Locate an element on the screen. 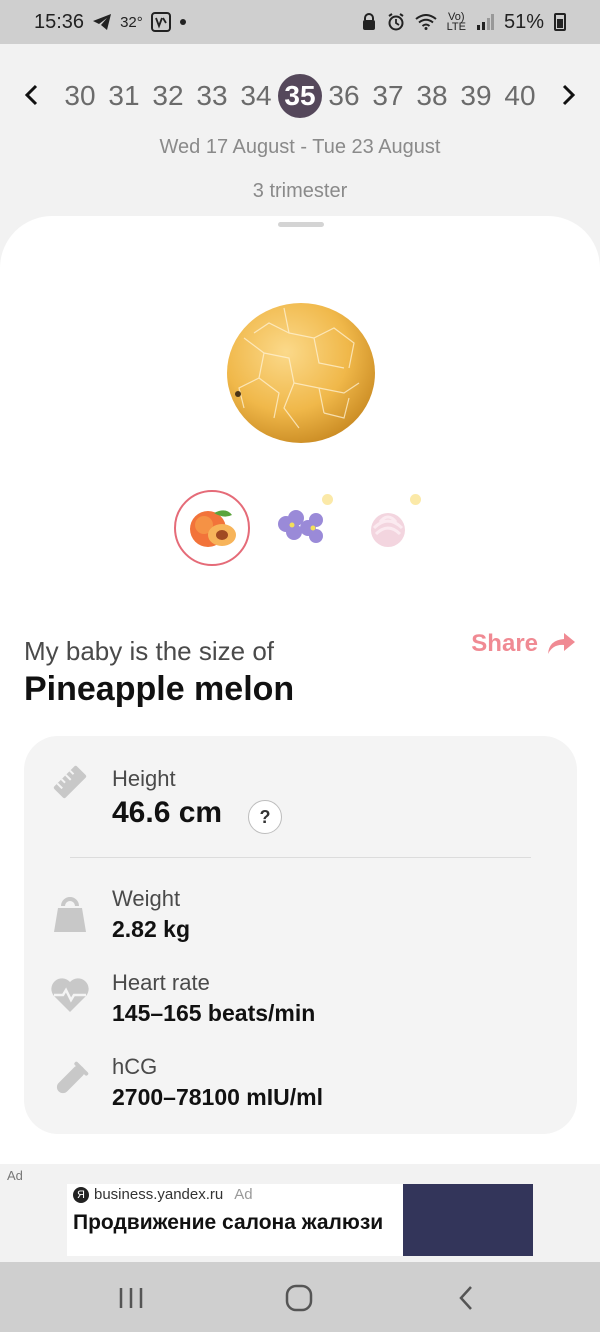 This screenshot has height=1332, width=600. peach-icon is located at coordinates (213, 528).